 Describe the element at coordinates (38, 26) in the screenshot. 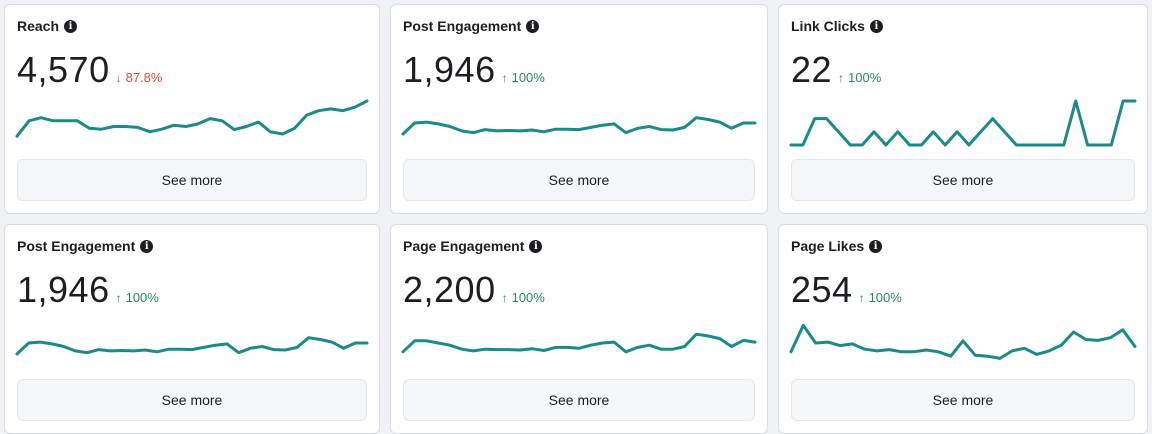

I see `card-title: Reach` at that location.